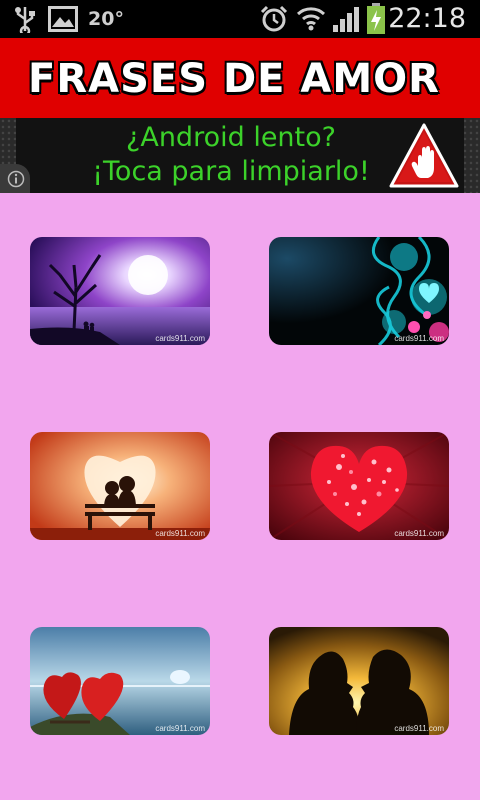  Describe the element at coordinates (25, 21) in the screenshot. I see `usb-icon` at that location.